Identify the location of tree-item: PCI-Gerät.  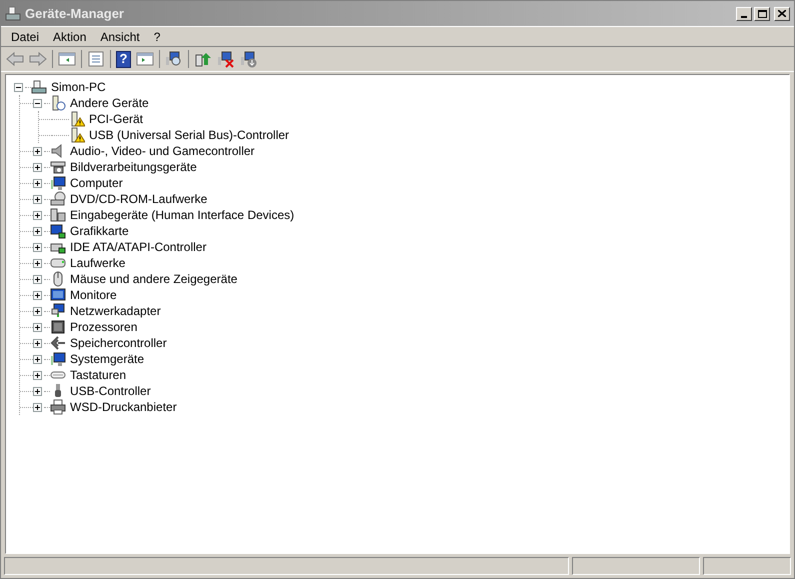
(116, 119).